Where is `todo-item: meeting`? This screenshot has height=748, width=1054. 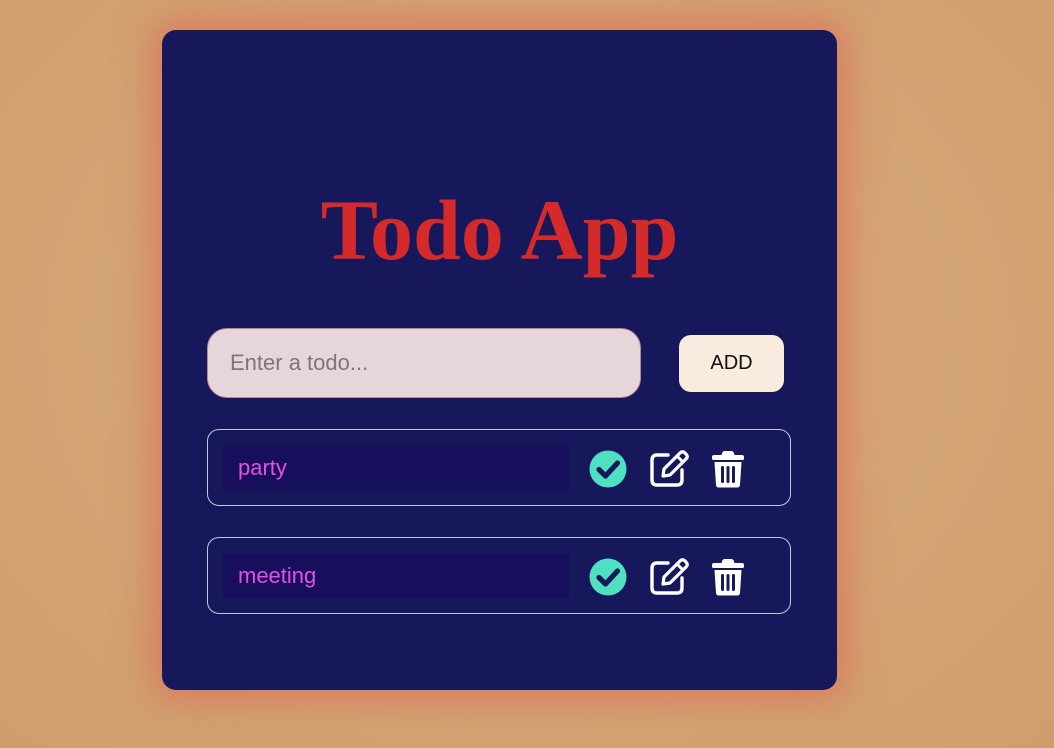
todo-item: meeting is located at coordinates (499, 575).